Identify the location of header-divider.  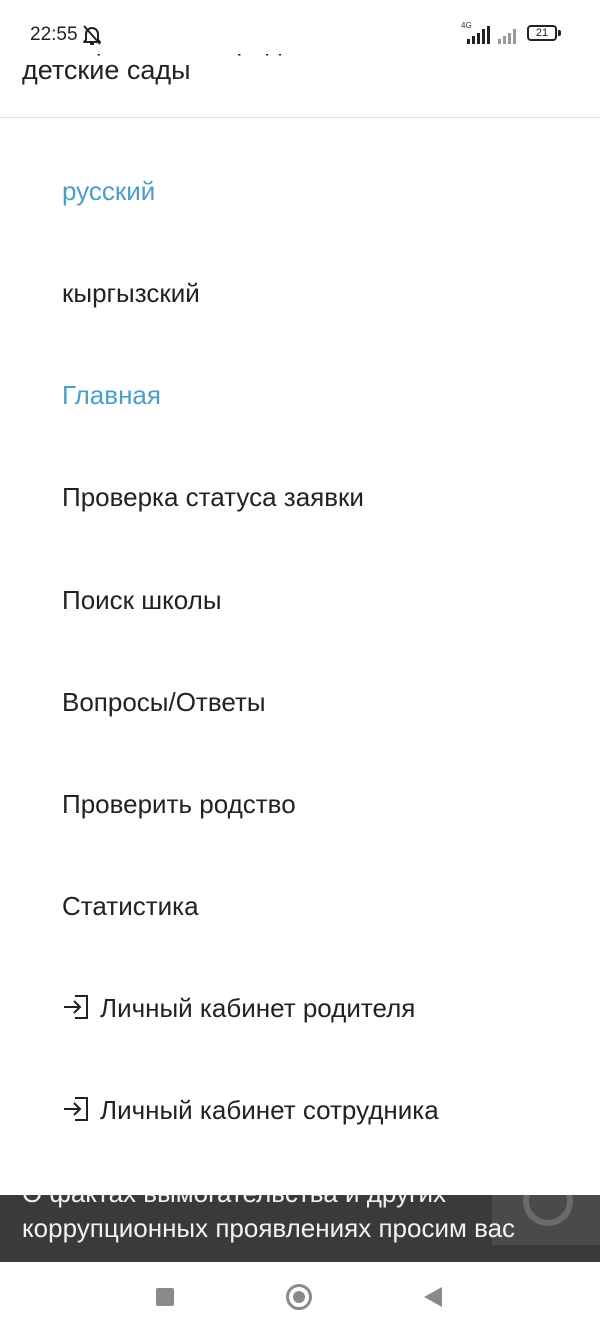
(300, 117).